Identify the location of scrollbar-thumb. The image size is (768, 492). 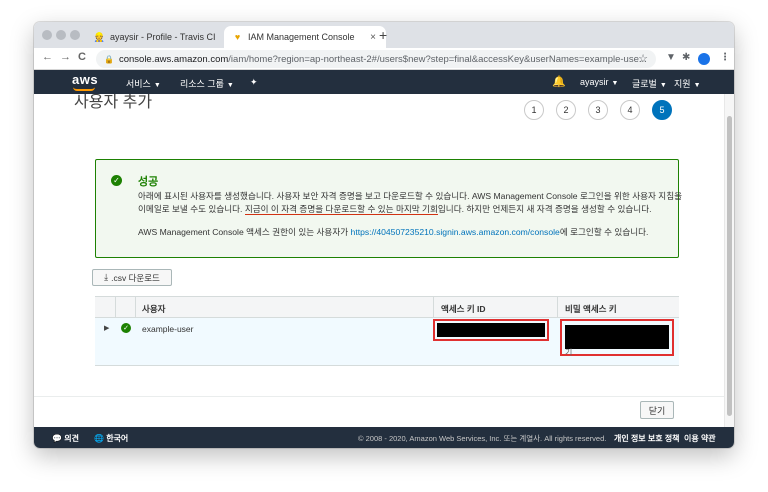
(729, 266).